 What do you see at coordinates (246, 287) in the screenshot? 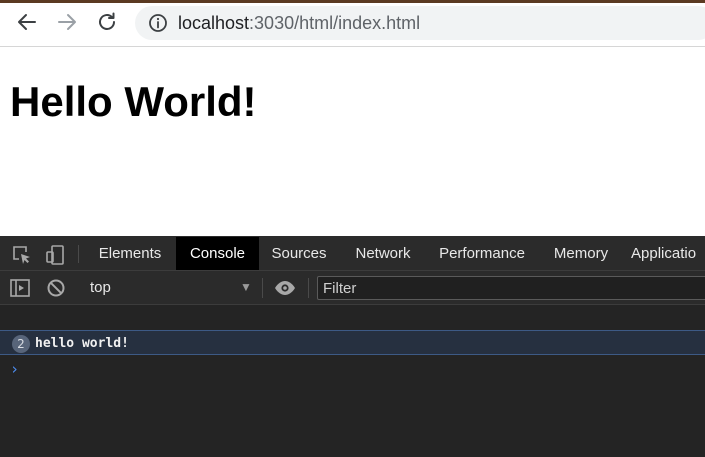
I see `dropdown-triangle-icon: ▼` at bounding box center [246, 287].